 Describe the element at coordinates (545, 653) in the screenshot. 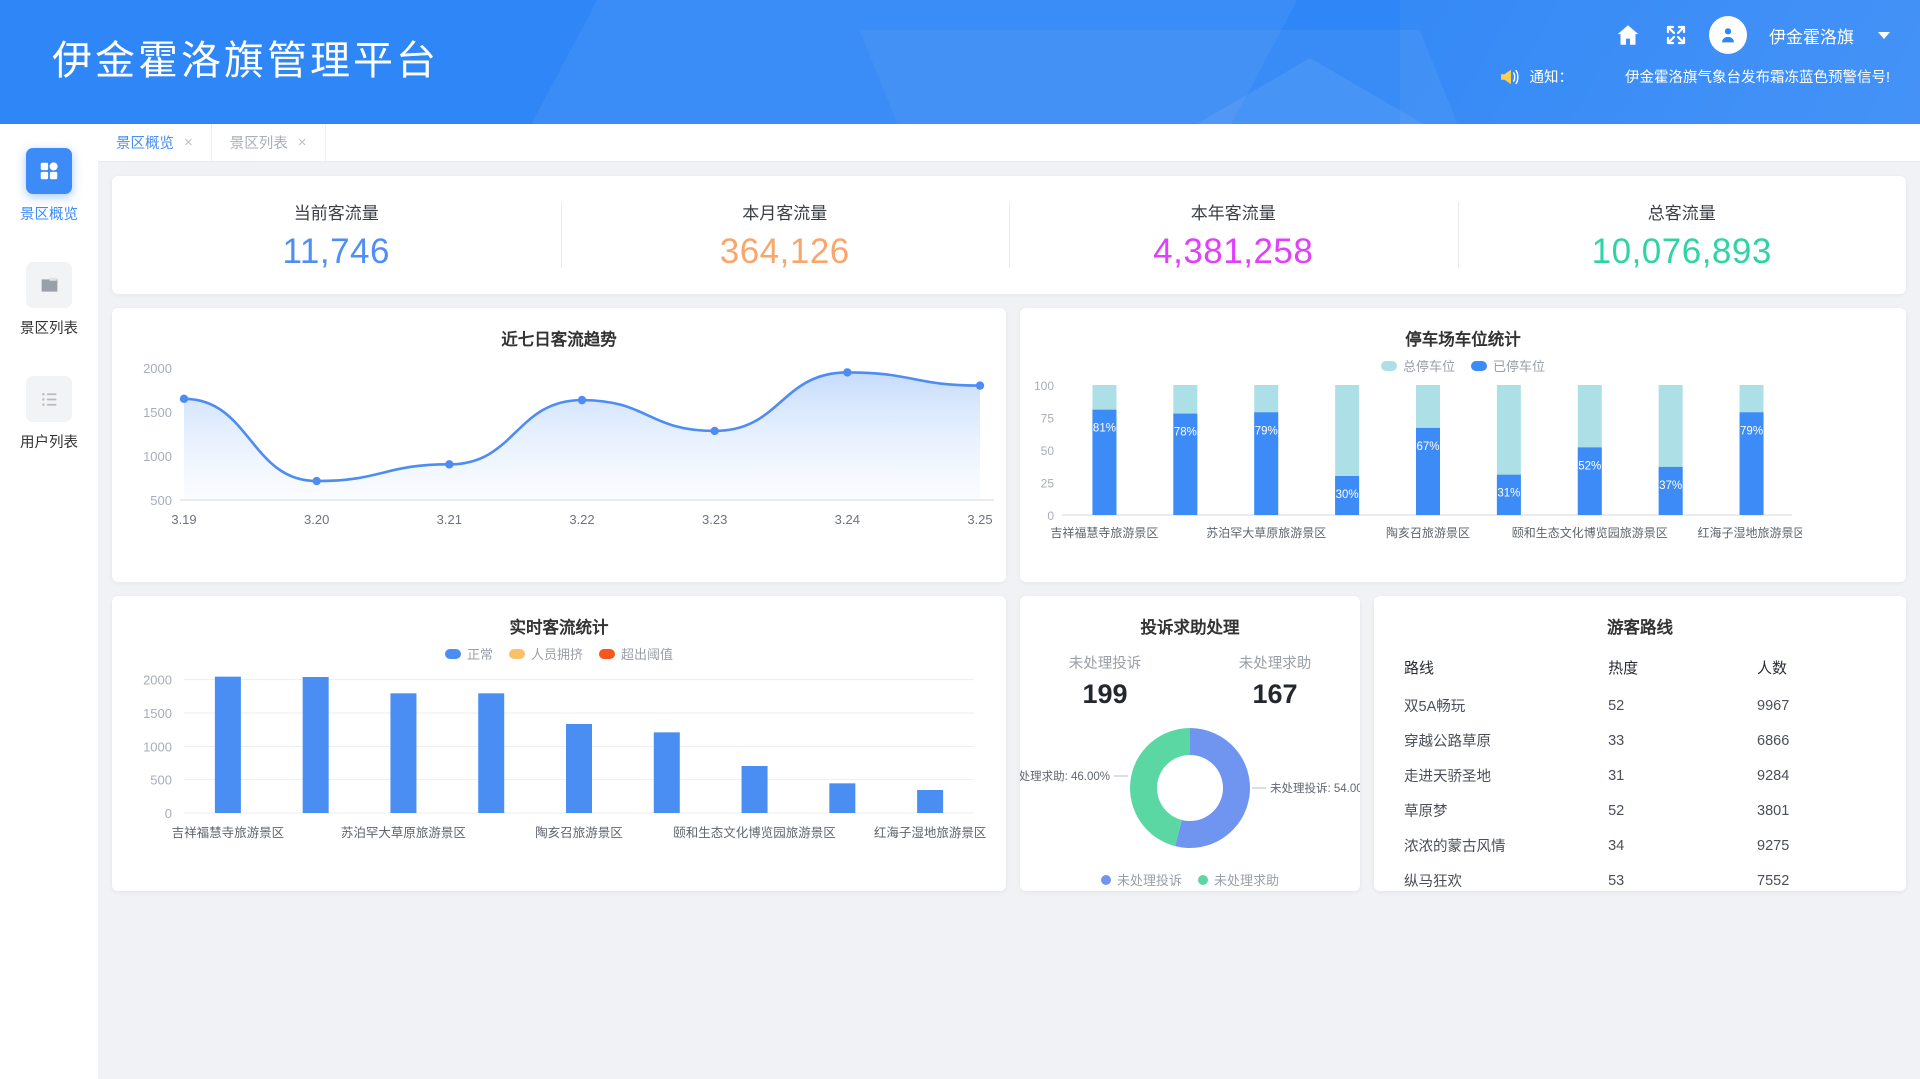

I see `legend-item-crowded: 人员拥挤` at that location.